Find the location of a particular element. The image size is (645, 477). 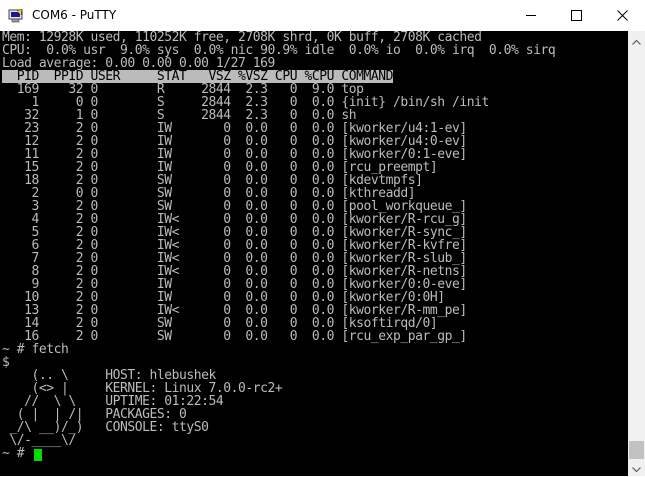

maximize-icon is located at coordinates (576, 15).